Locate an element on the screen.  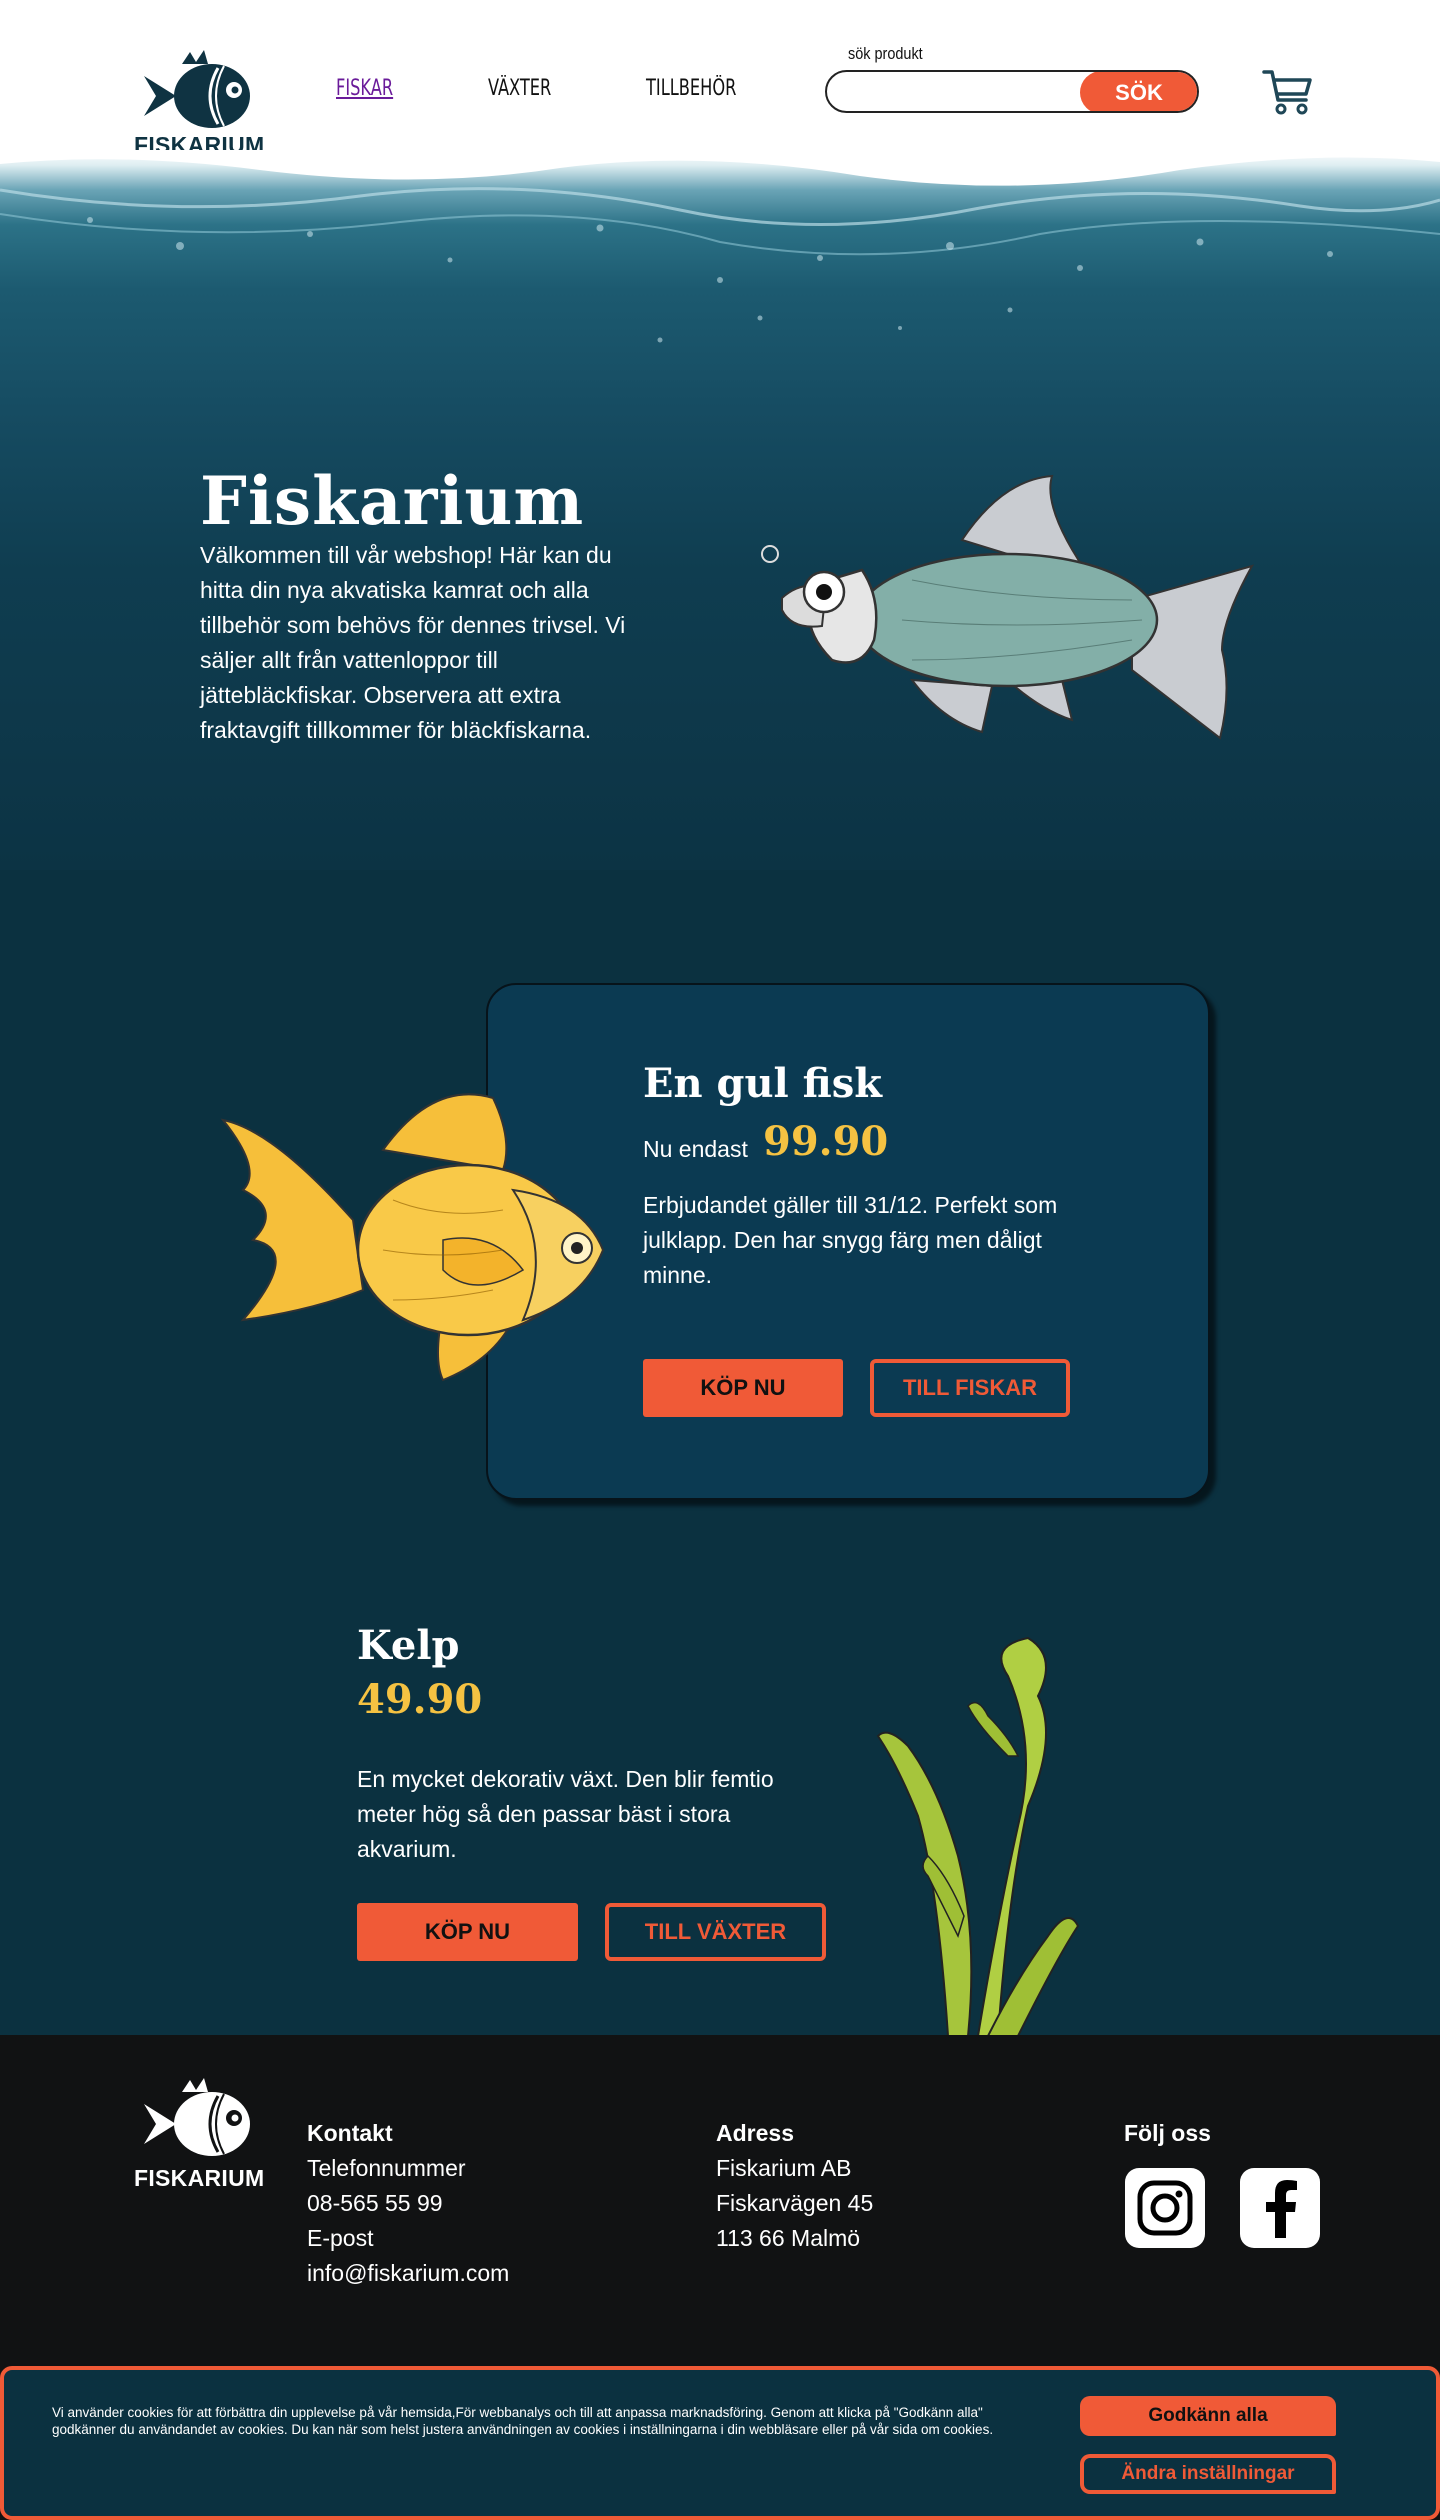
footer-social-heading: Följ oss is located at coordinates (1167, 2133).